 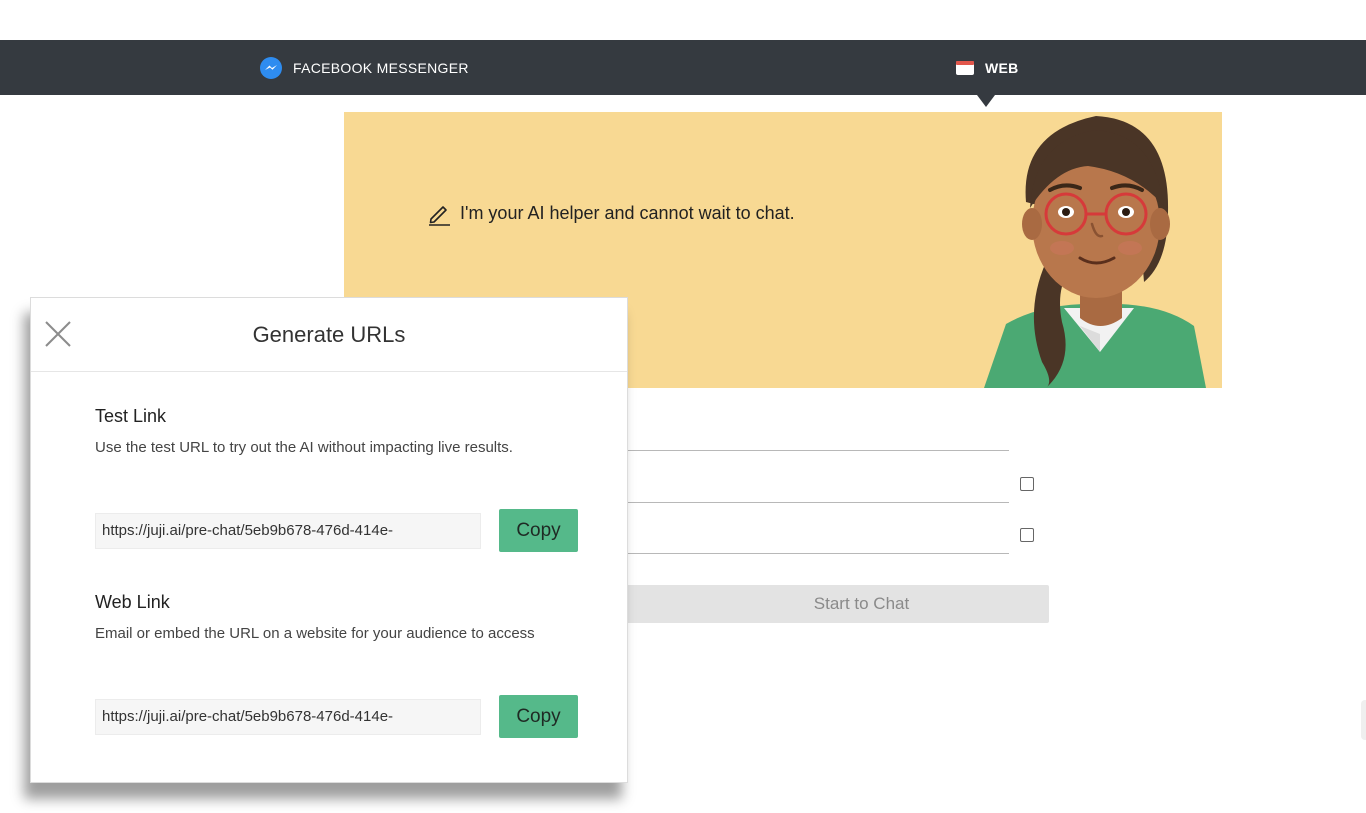 I want to click on web-link-row: Copy, so click(x=336, y=716).